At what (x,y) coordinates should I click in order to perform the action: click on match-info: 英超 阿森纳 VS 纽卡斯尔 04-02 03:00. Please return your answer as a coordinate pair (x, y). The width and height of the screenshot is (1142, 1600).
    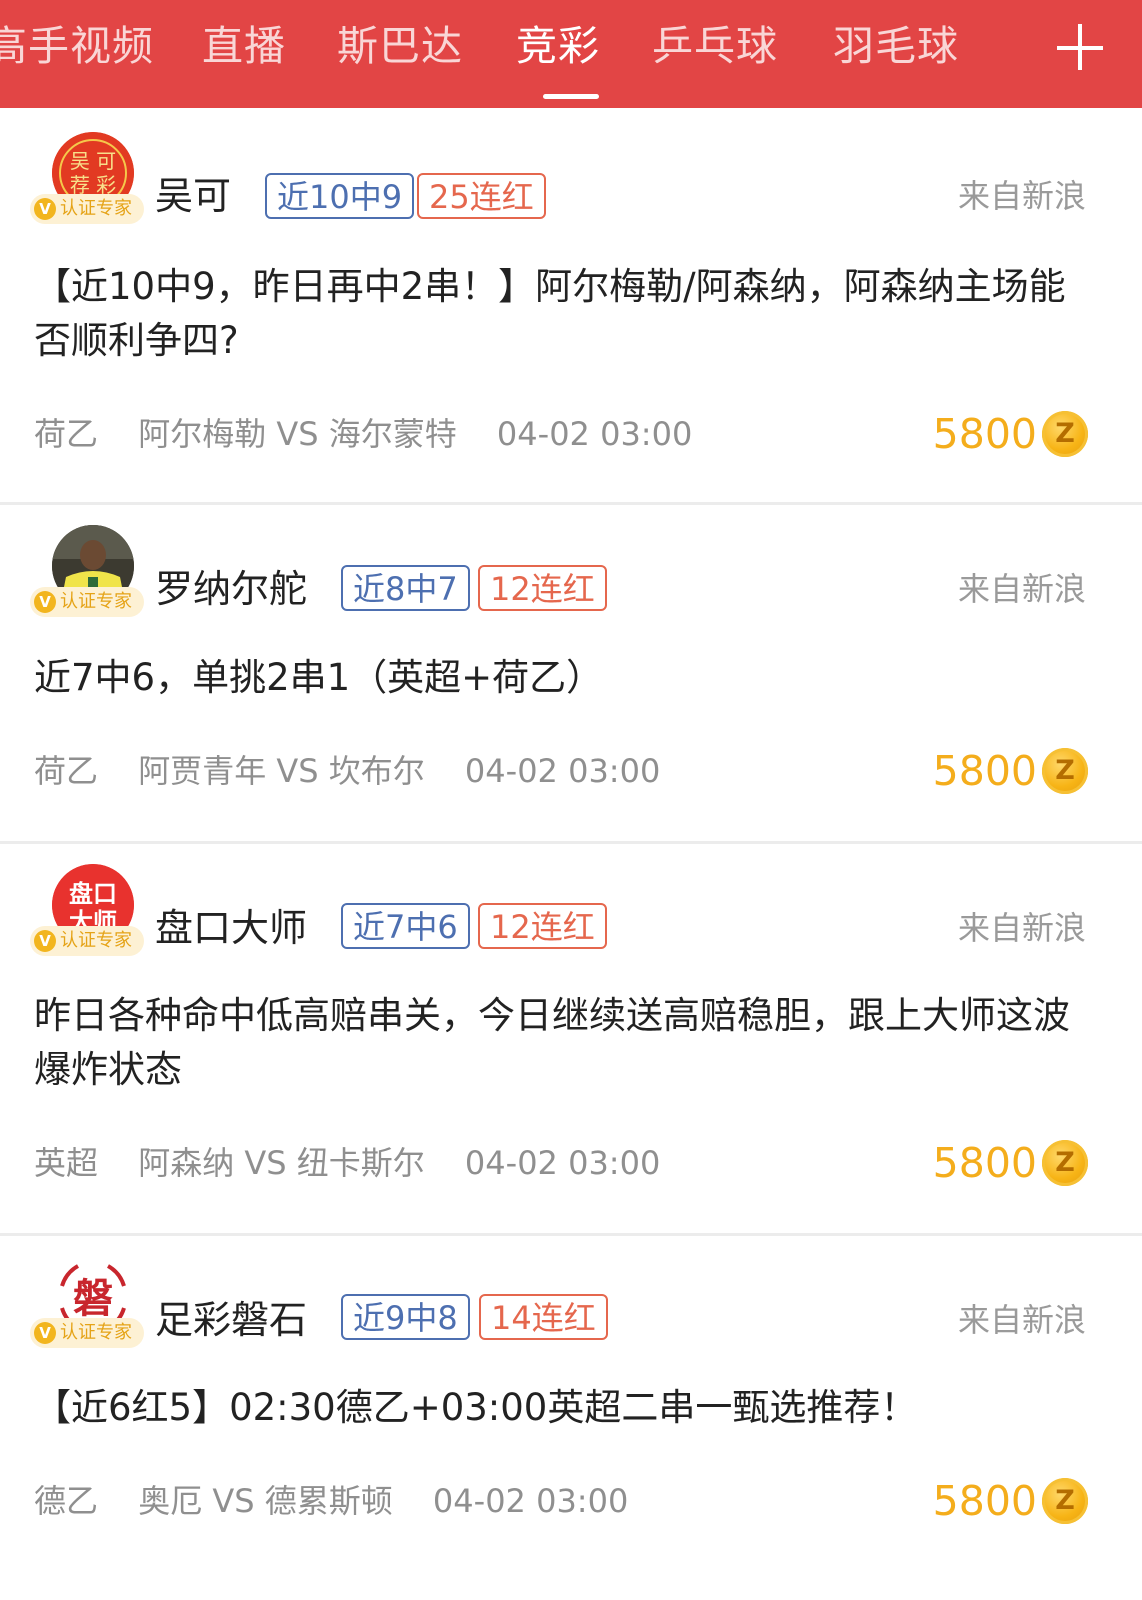
    Looking at the image, I should click on (362, 1163).